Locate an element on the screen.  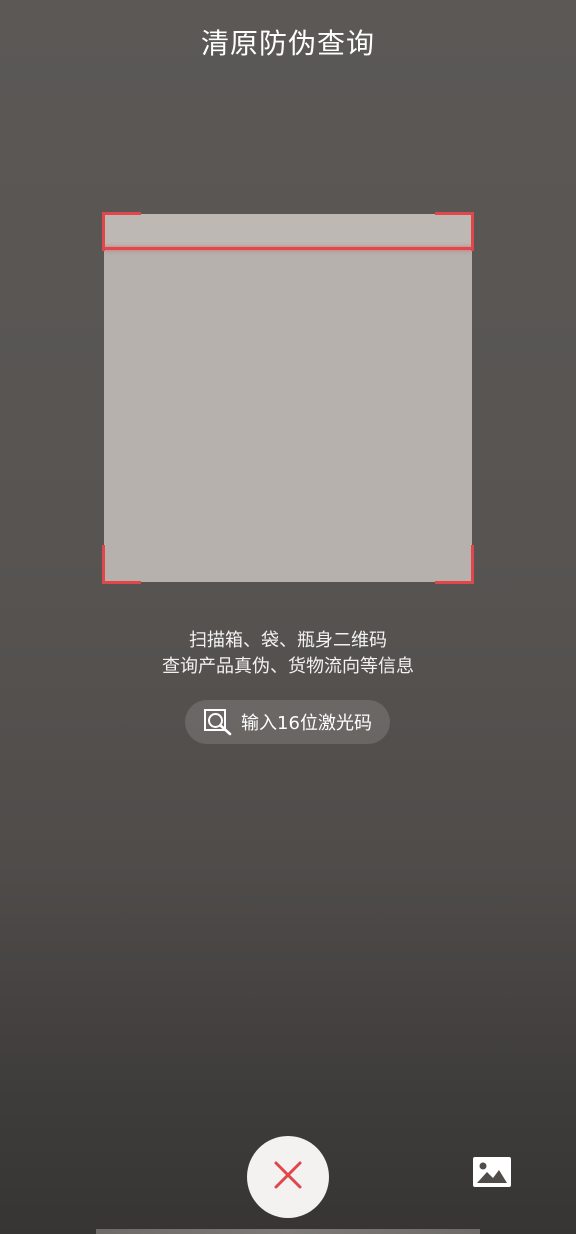
close-button is located at coordinates (288, 1177).